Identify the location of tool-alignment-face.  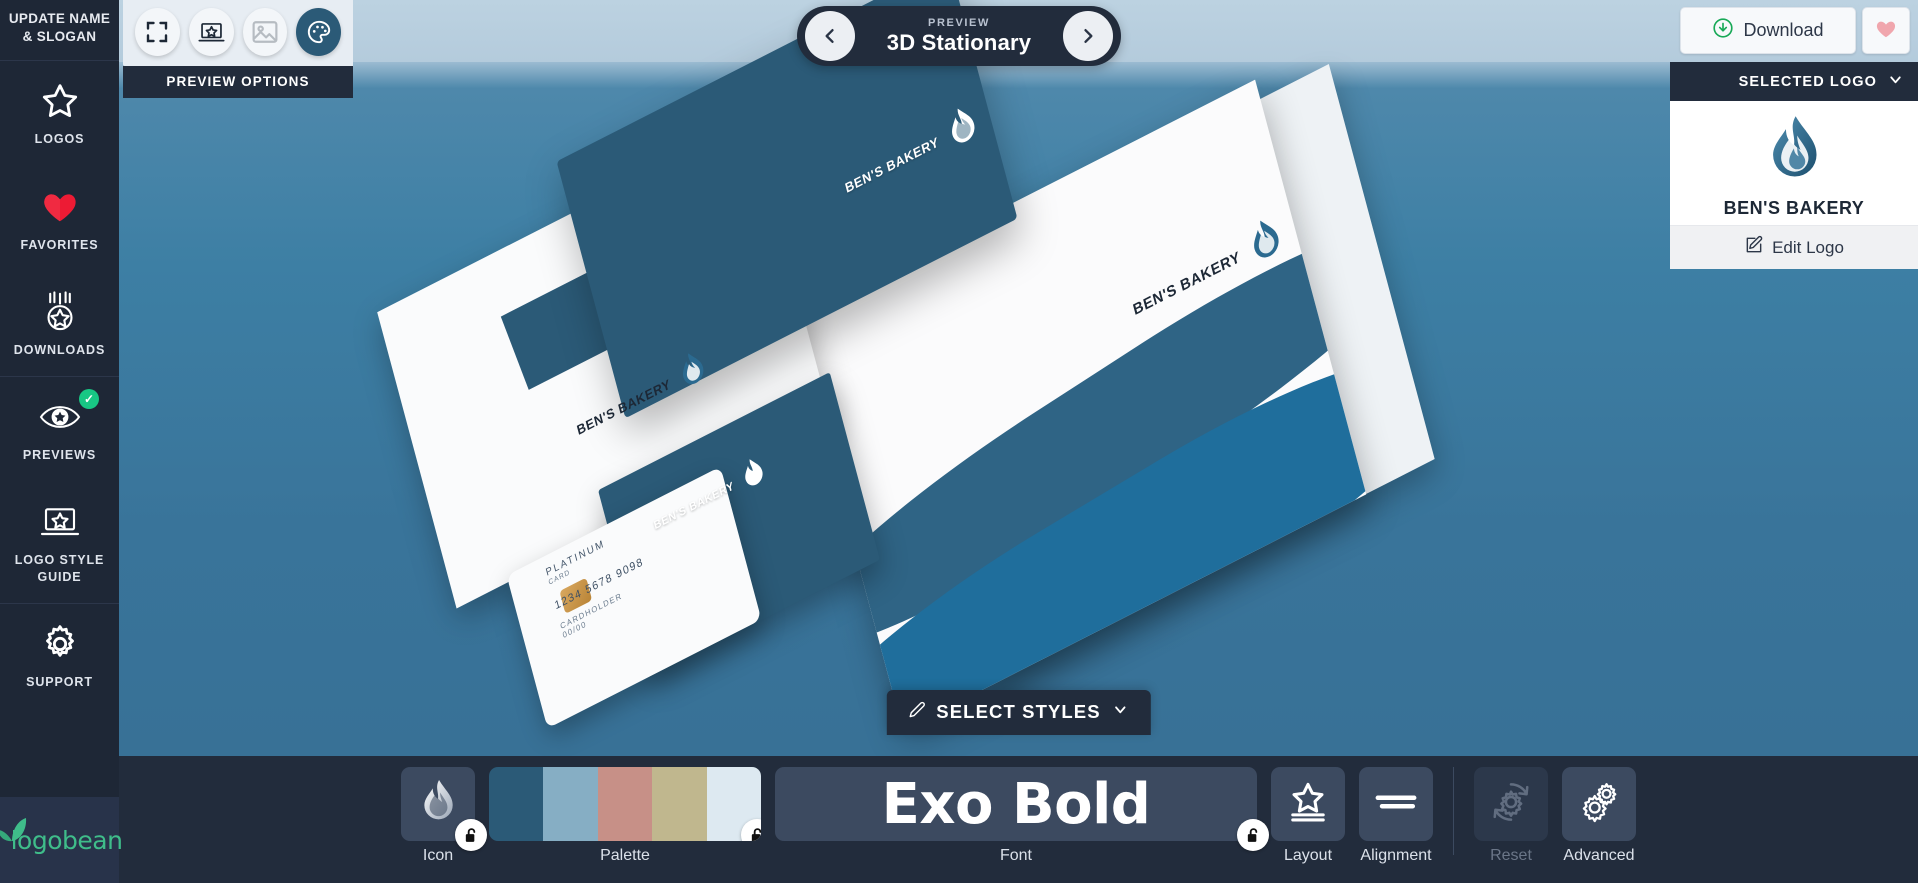
(1396, 804).